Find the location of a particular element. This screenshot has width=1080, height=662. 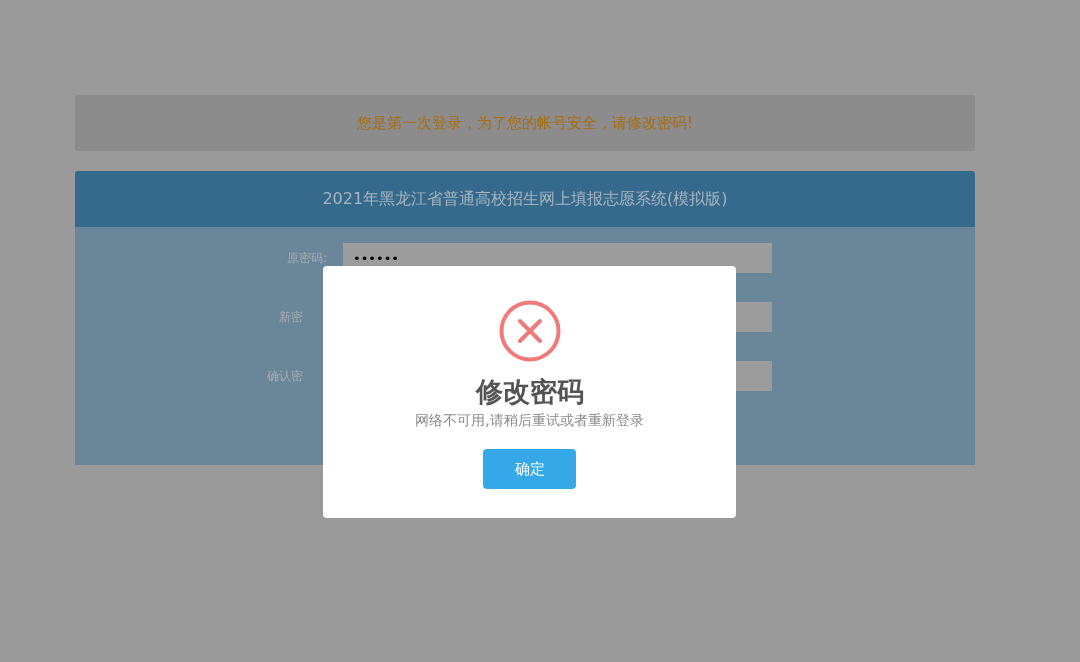

panel-header: 2021年黑龙江省普通高校招生网上填报志愿系统(模拟版) is located at coordinates (525, 199).